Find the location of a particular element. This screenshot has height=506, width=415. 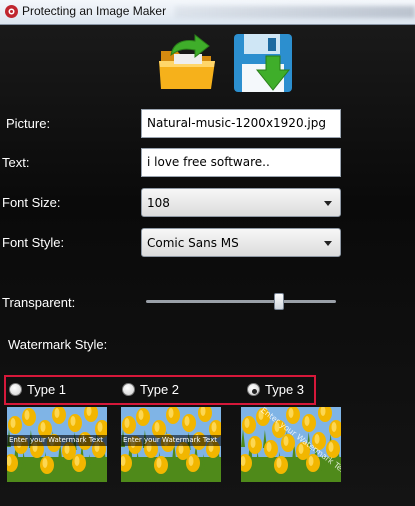

watermark-style-label: Watermark Style: is located at coordinates (58, 344).